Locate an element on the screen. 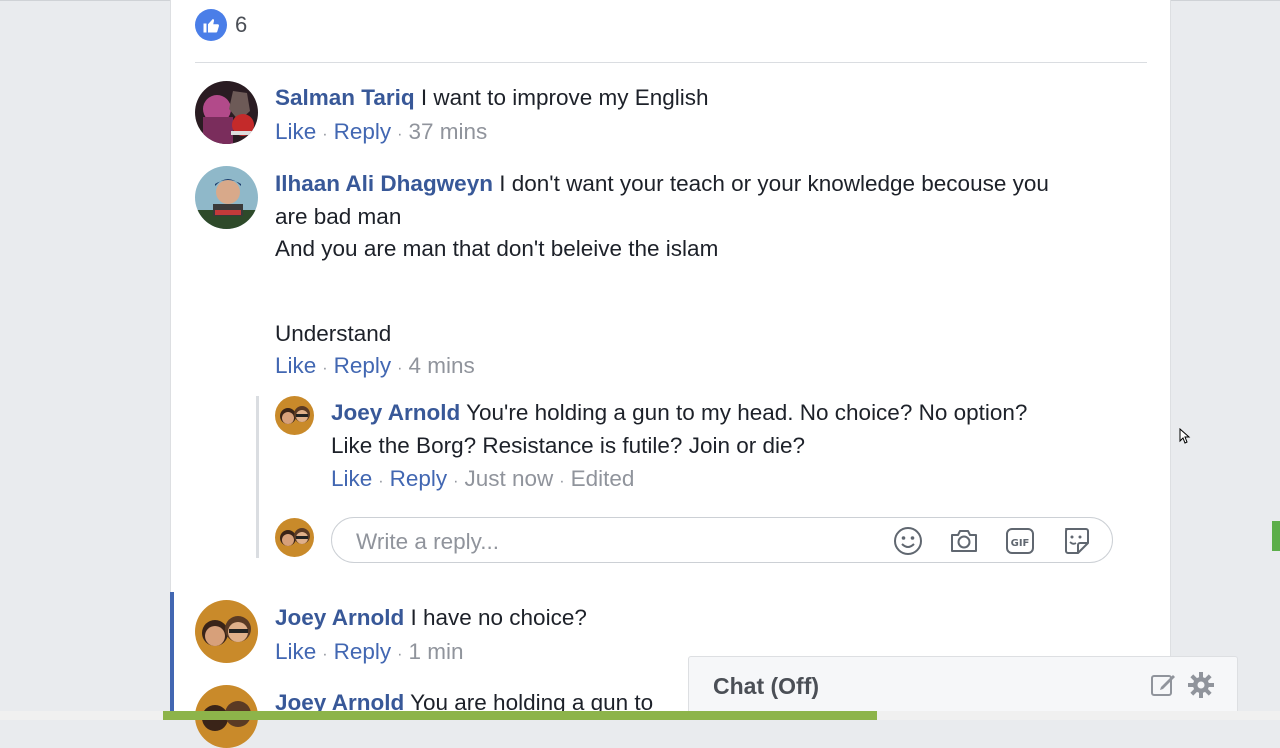 The height and width of the screenshot is (748, 1280). gif-icon: GIF is located at coordinates (1020, 541).